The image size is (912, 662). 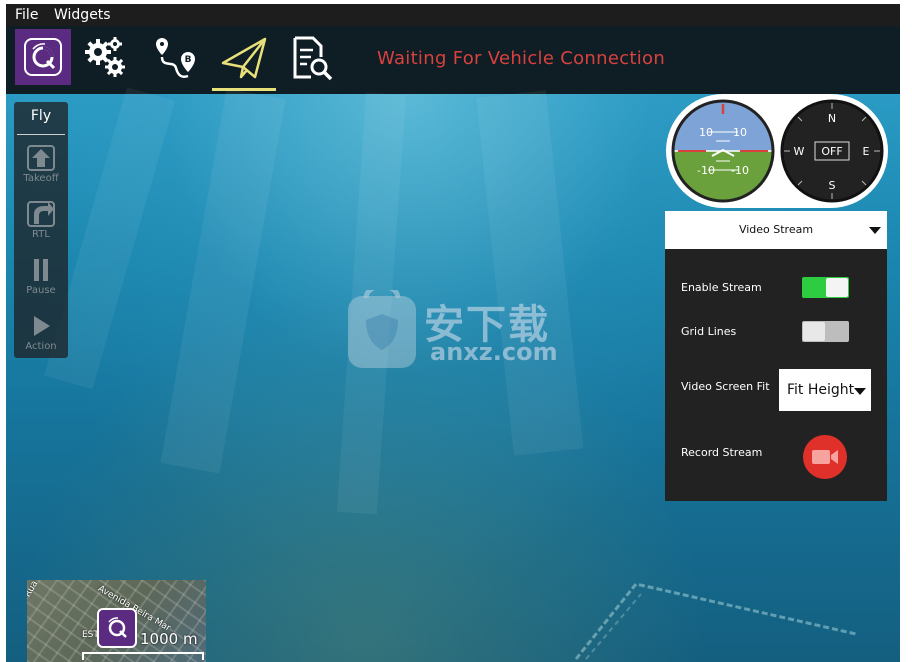 What do you see at coordinates (41, 158) in the screenshot?
I see `takeoff-icon` at bounding box center [41, 158].